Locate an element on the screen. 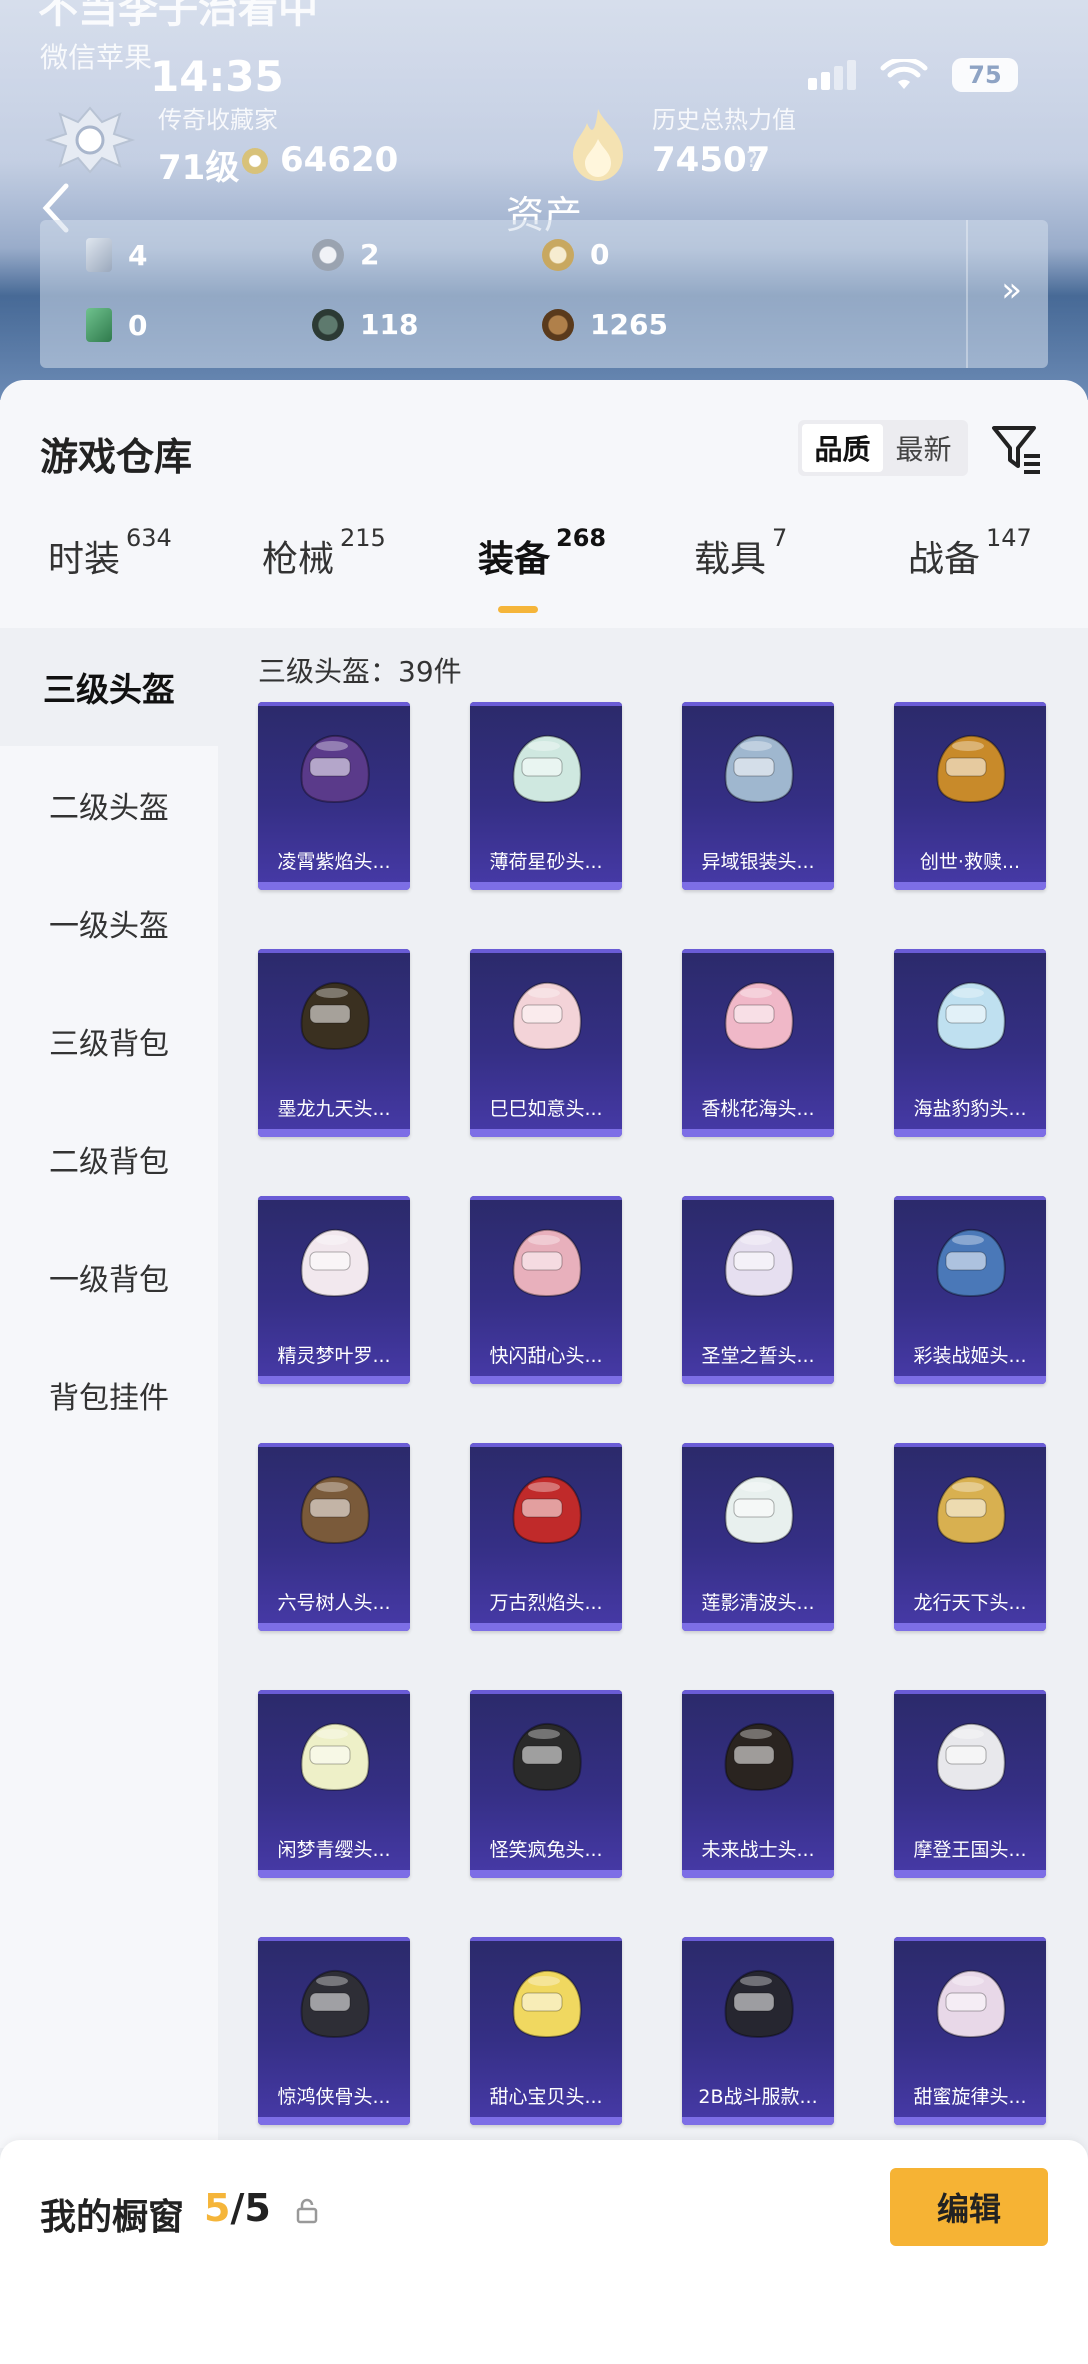 The width and height of the screenshot is (1088, 2364). sort-quality: 品质 is located at coordinates (842, 448).